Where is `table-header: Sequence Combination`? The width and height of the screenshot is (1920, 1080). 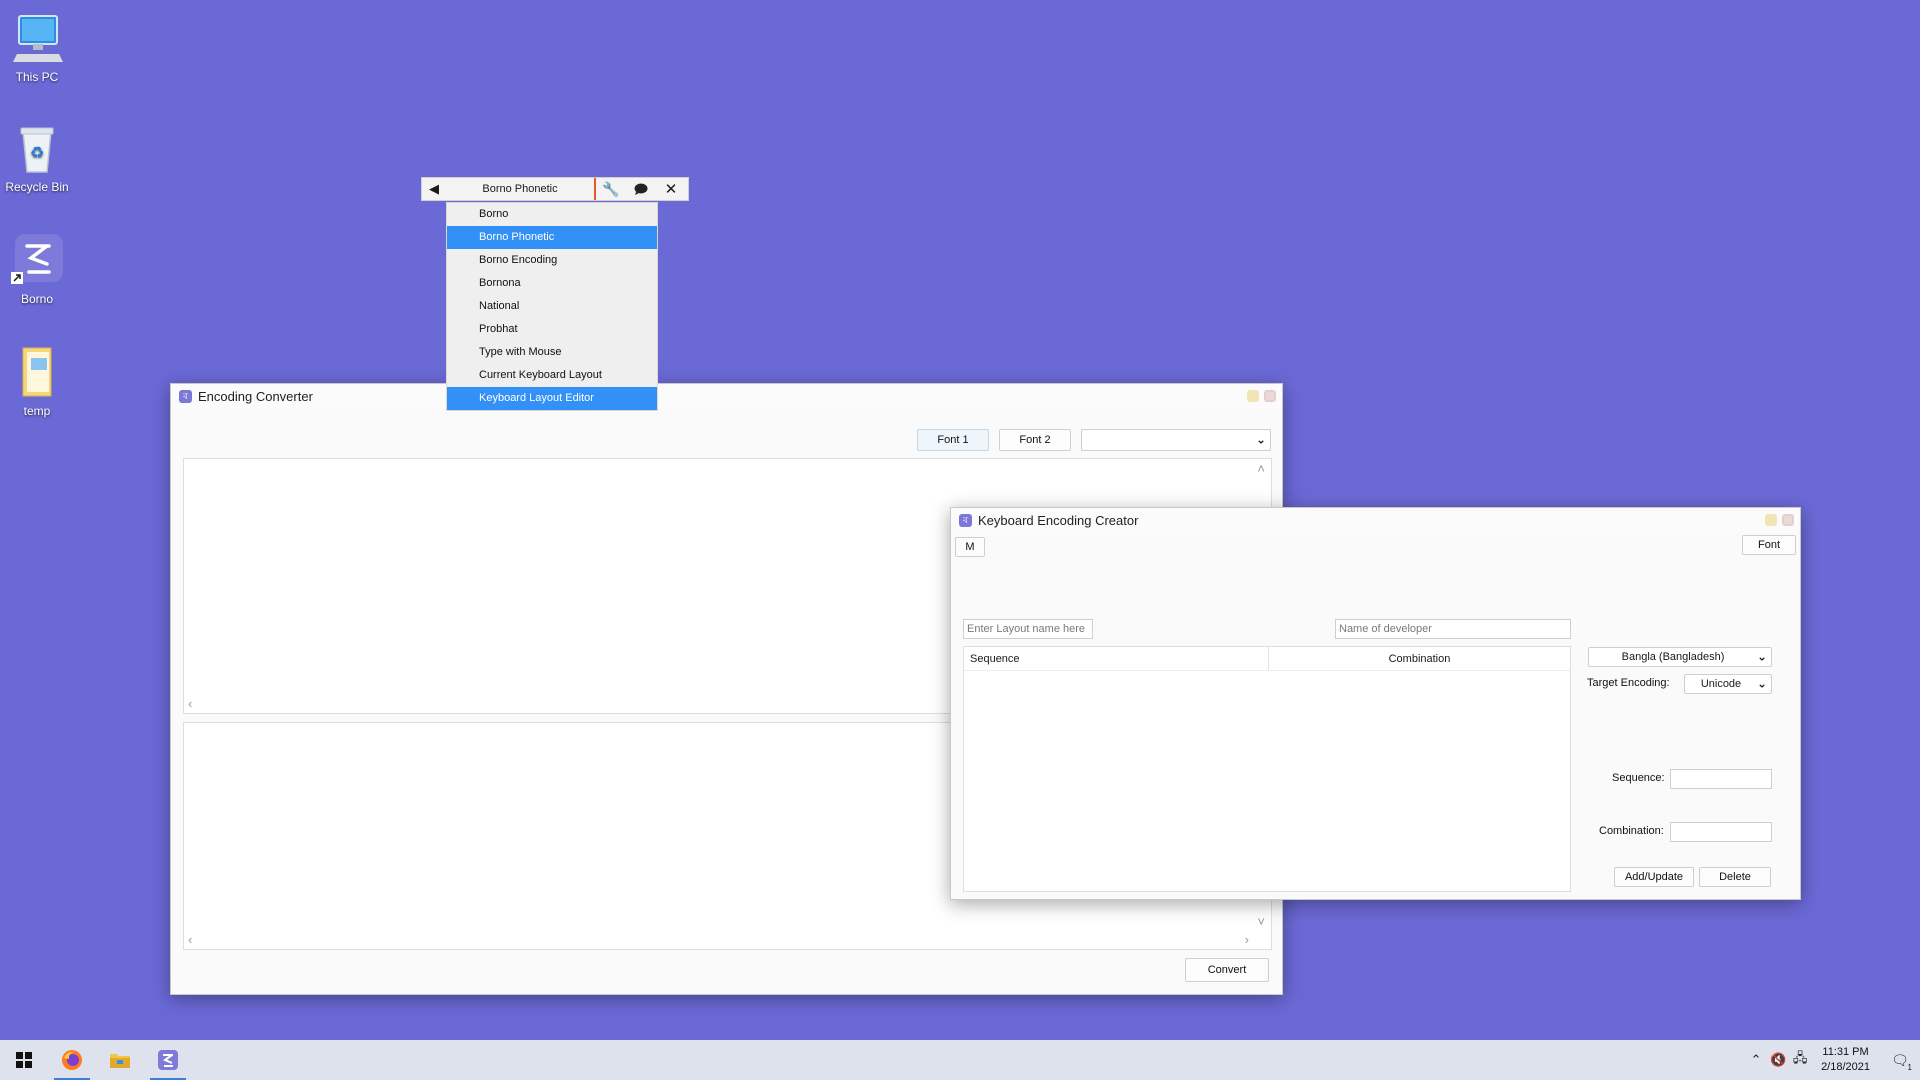
table-header: Sequence Combination is located at coordinates (1267, 659).